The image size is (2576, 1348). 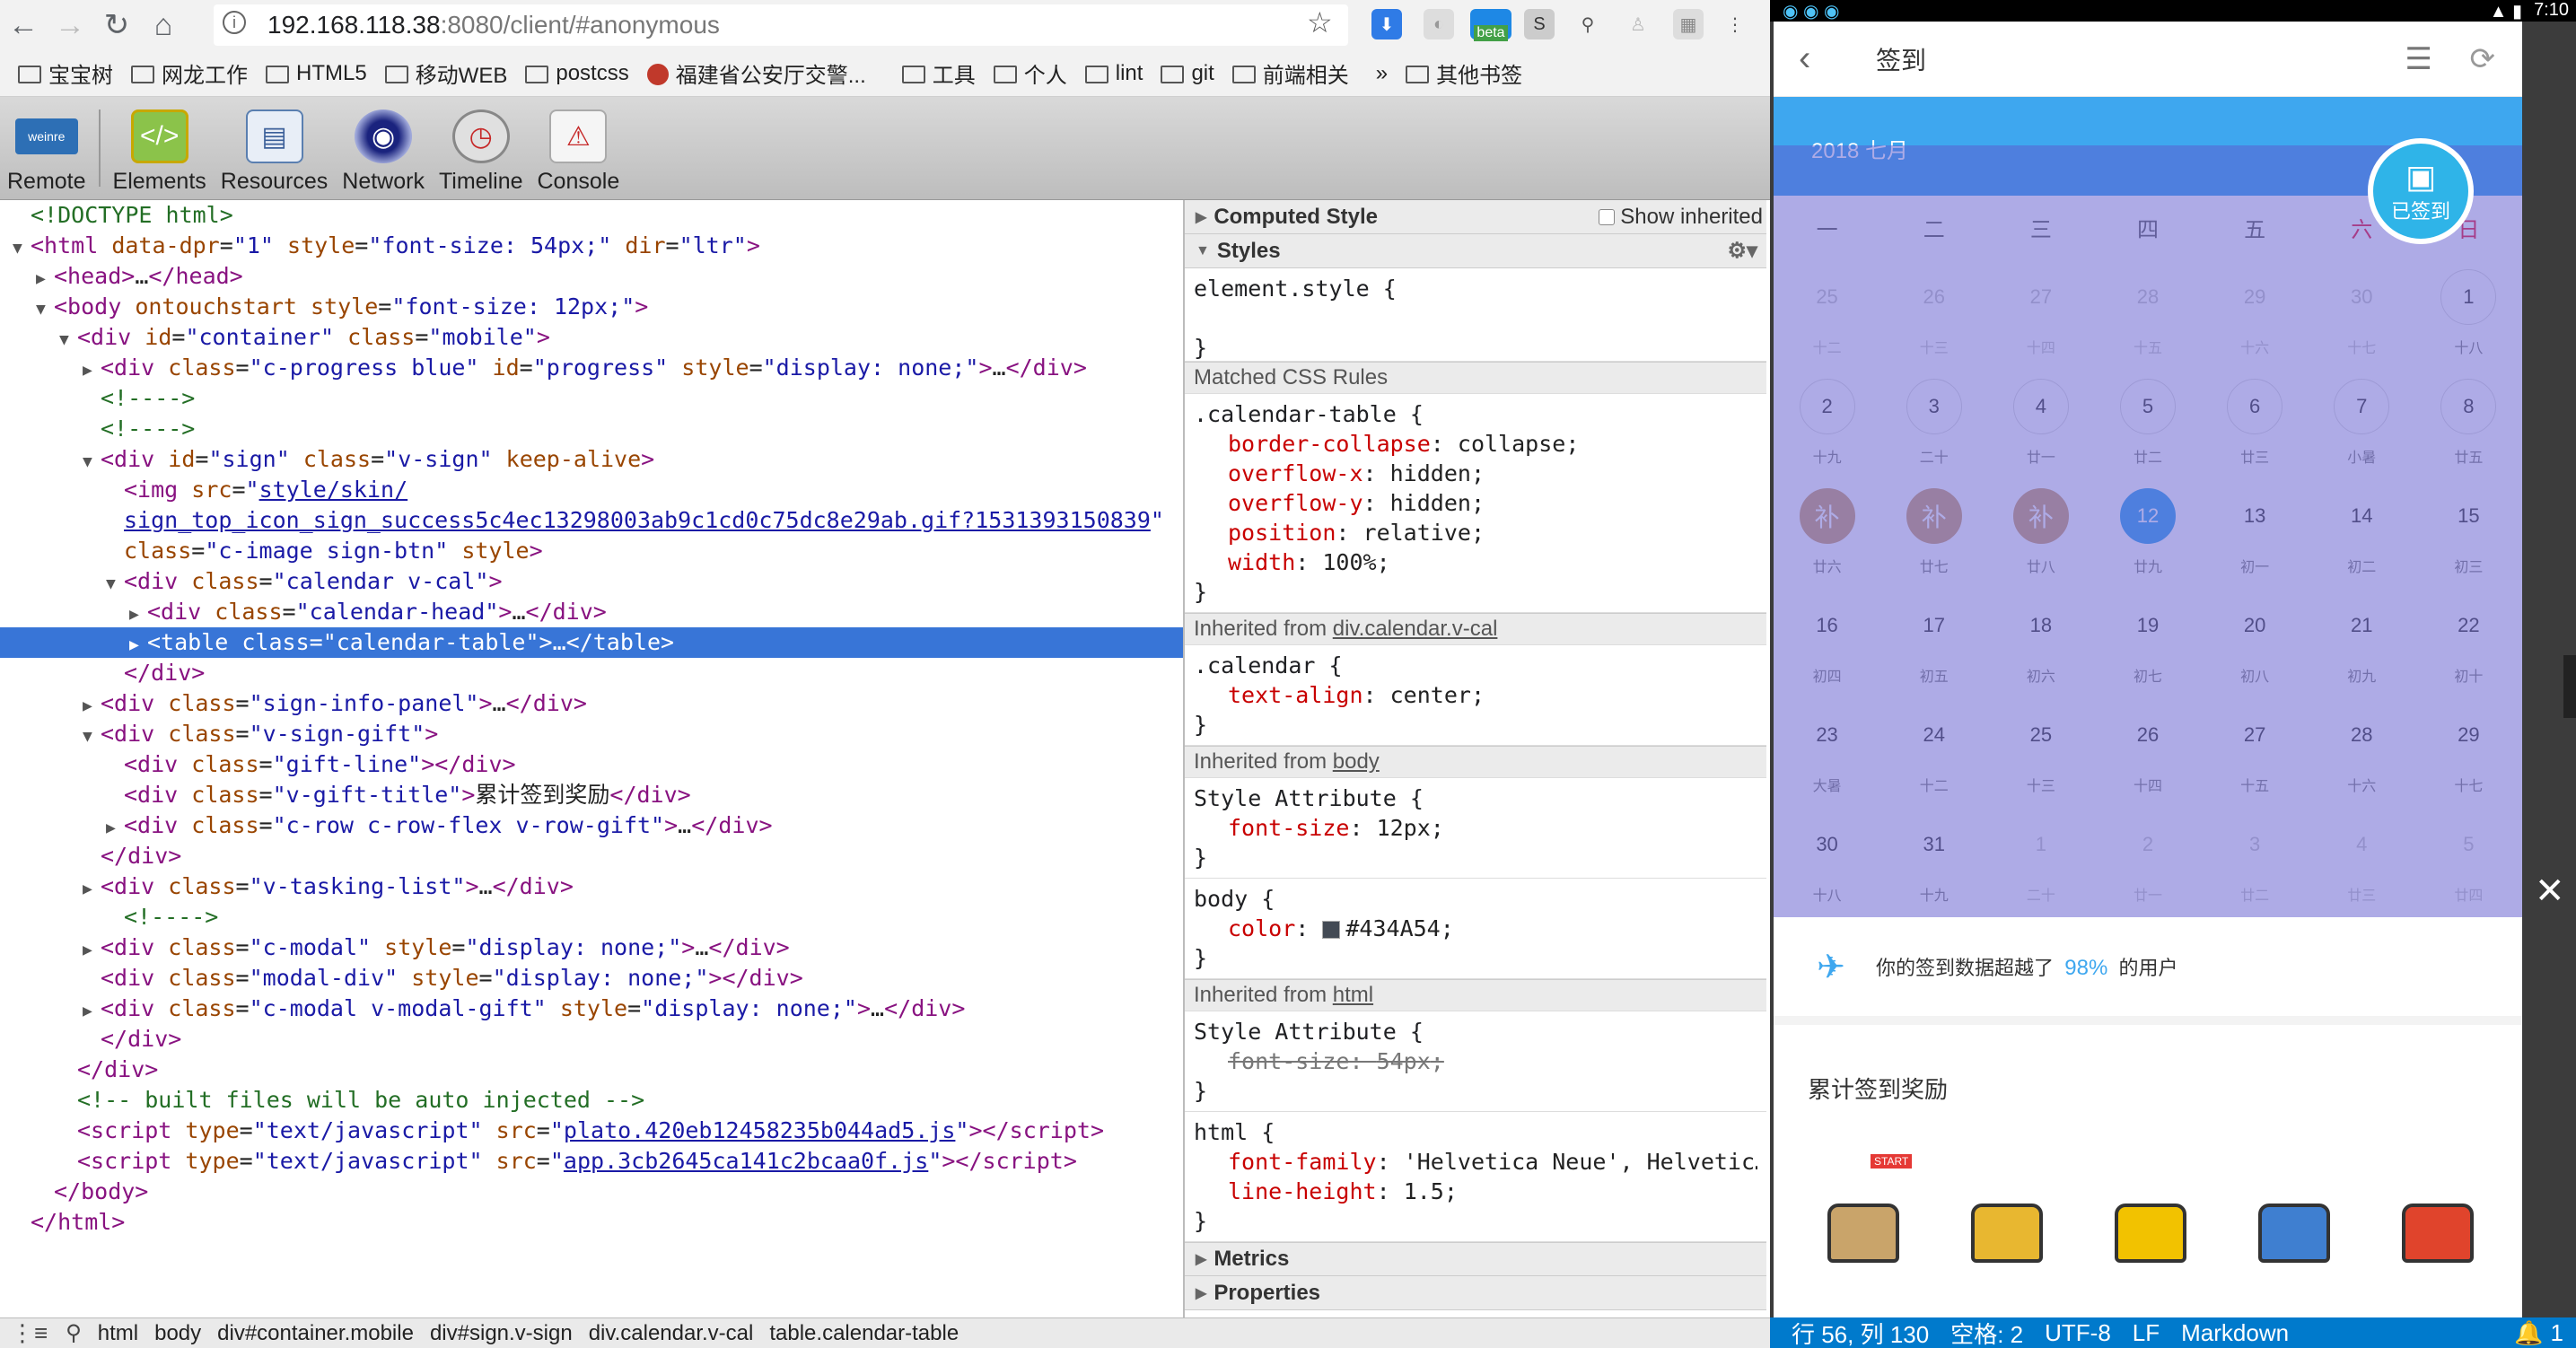 What do you see at coordinates (2468, 641) in the screenshot?
I see `calendar-day: 22 初十` at bounding box center [2468, 641].